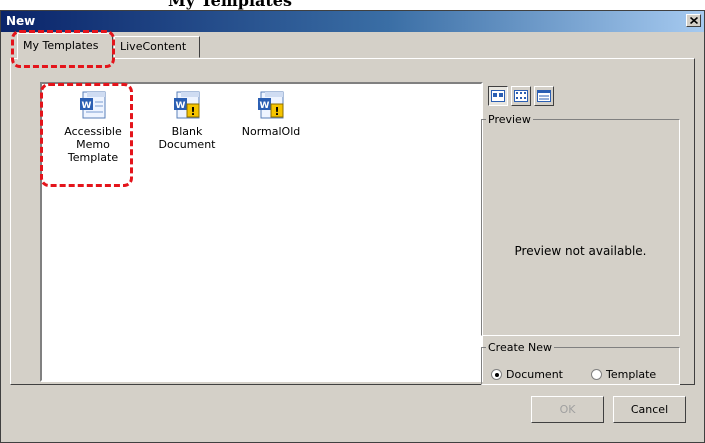 The width and height of the screenshot is (705, 443). Describe the element at coordinates (153, 46) in the screenshot. I see `tab-livecontent-label: LiveContent` at that location.